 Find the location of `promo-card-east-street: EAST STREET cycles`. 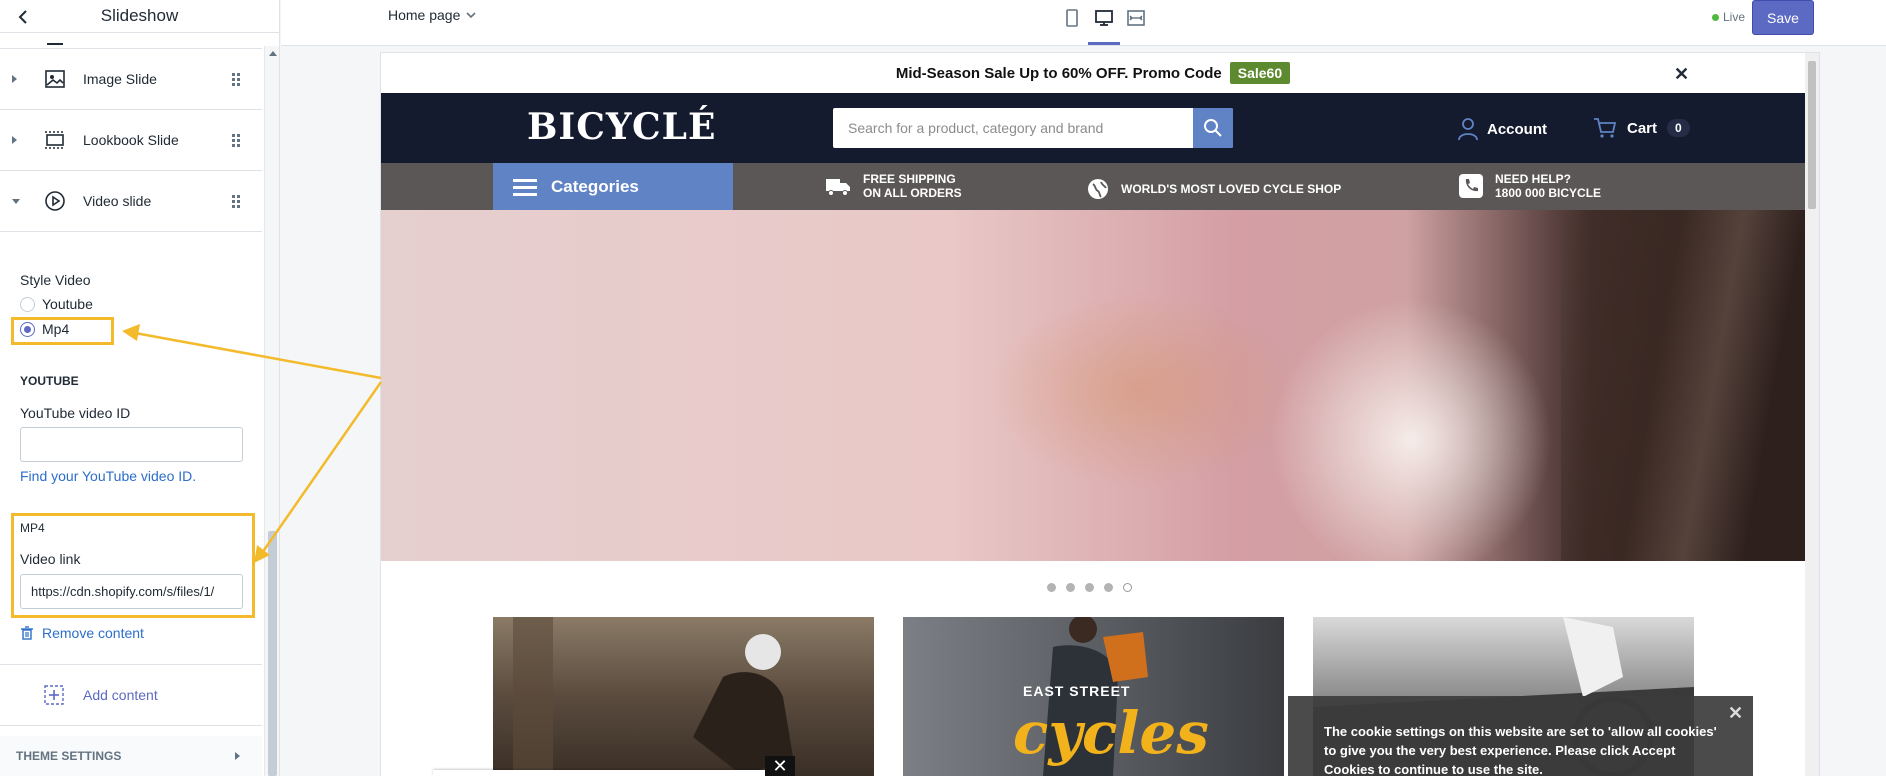

promo-card-east-street: EAST STREET cycles is located at coordinates (1093, 696).